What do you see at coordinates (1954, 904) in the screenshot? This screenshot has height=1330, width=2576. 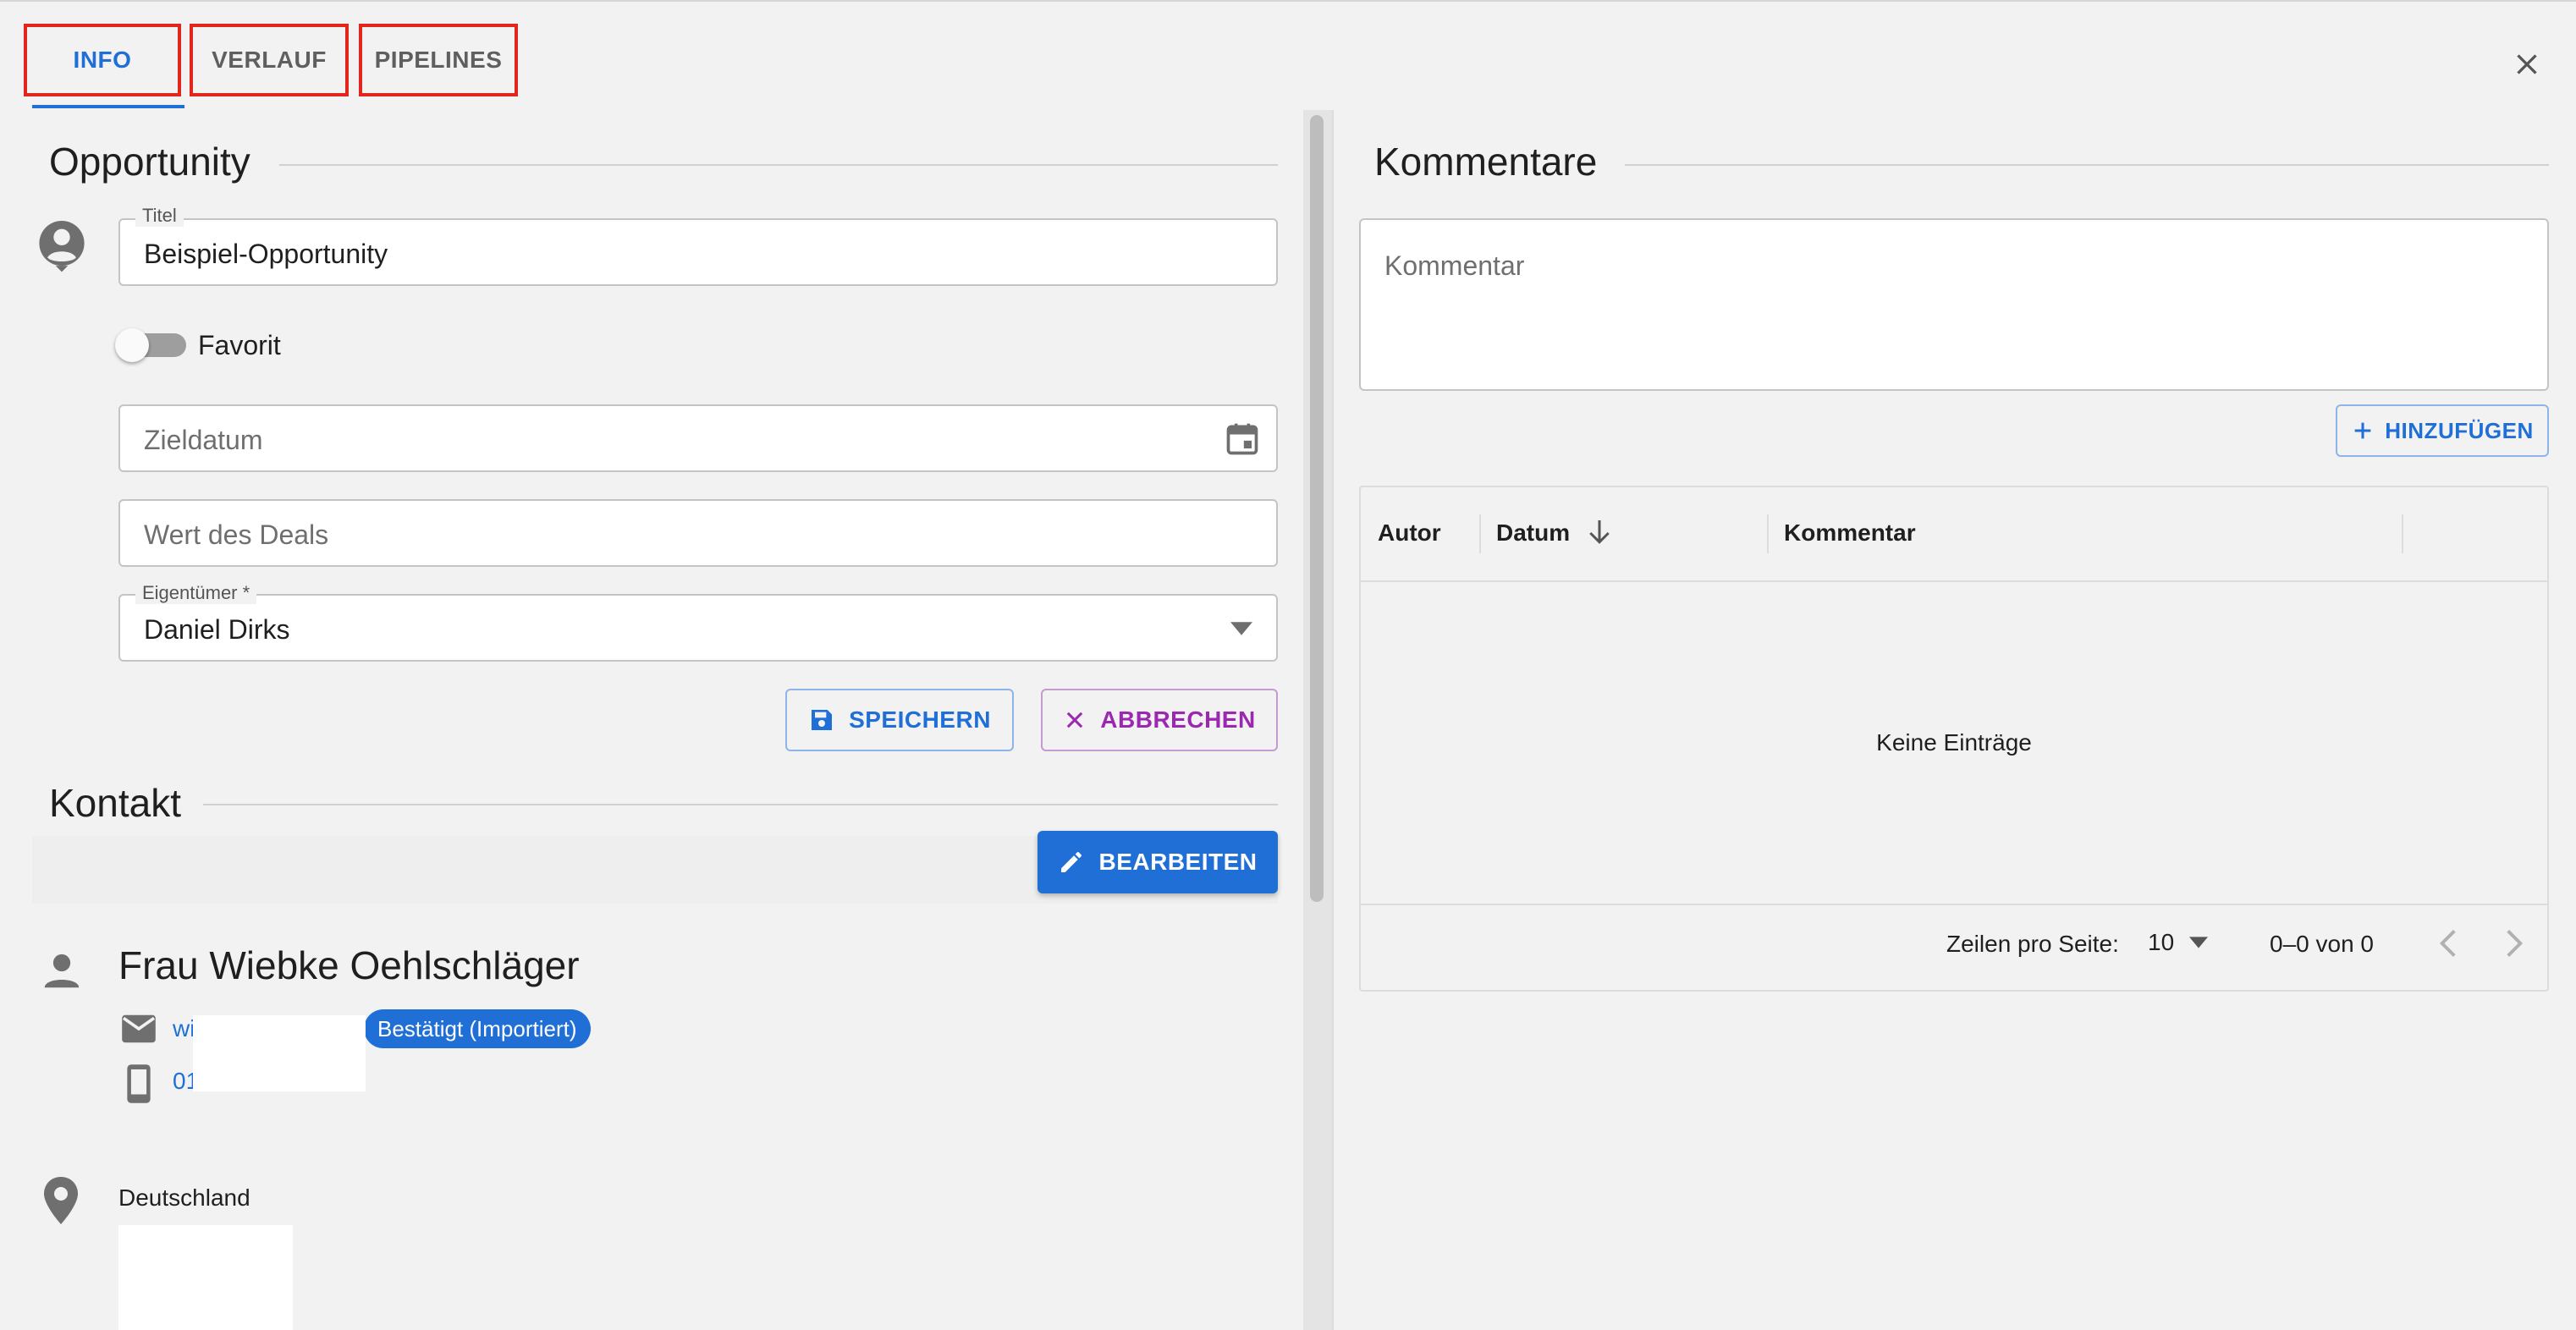 I see `footer-divider` at bounding box center [1954, 904].